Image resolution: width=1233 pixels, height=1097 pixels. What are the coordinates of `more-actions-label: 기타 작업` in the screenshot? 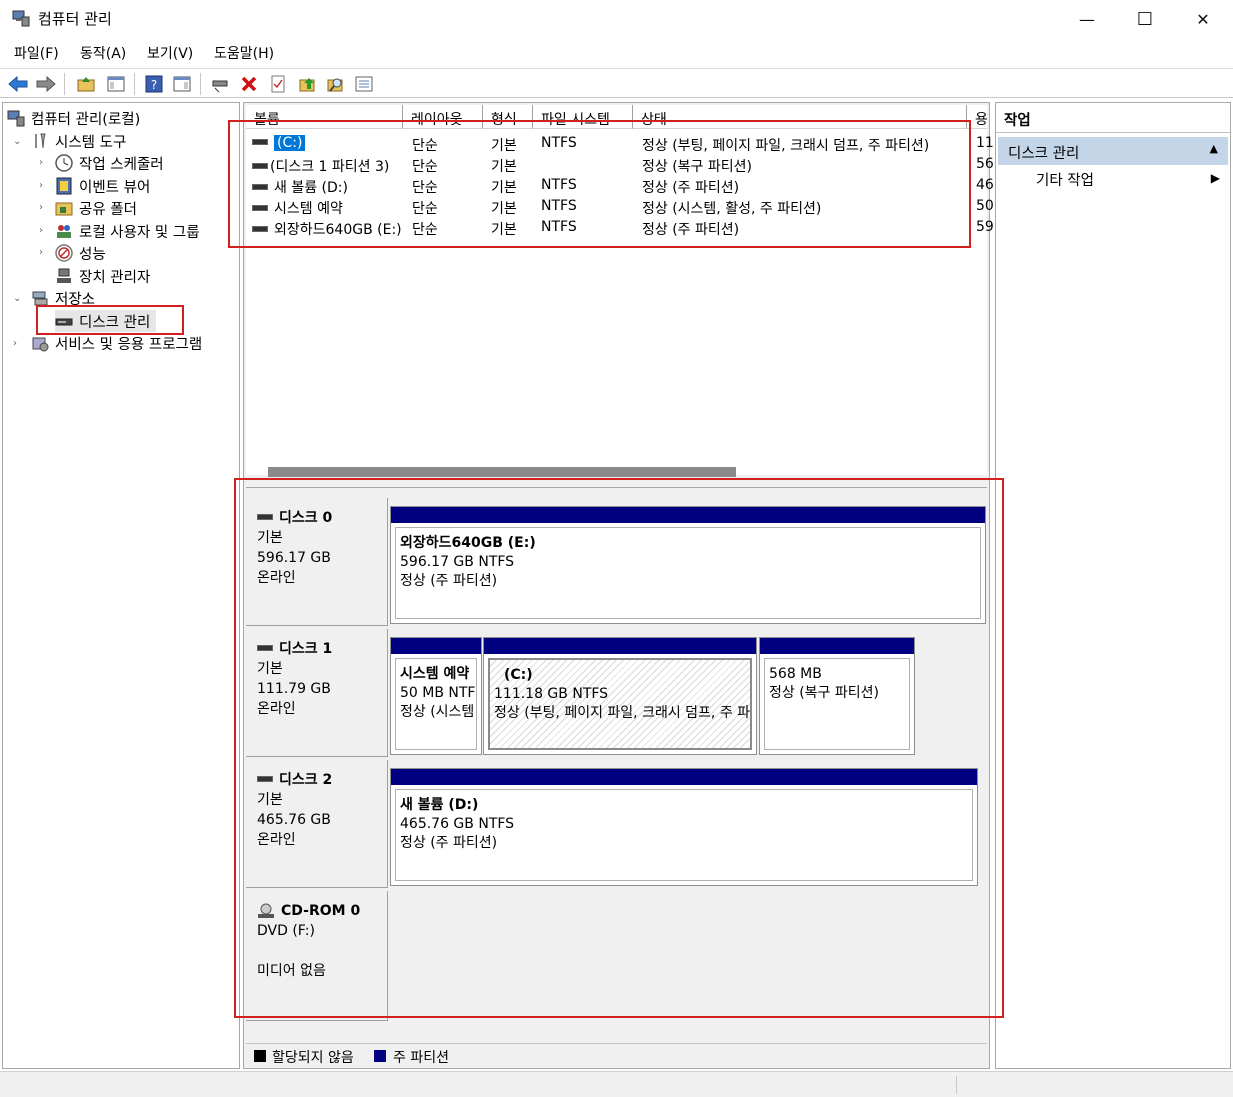 It's located at (1065, 181).